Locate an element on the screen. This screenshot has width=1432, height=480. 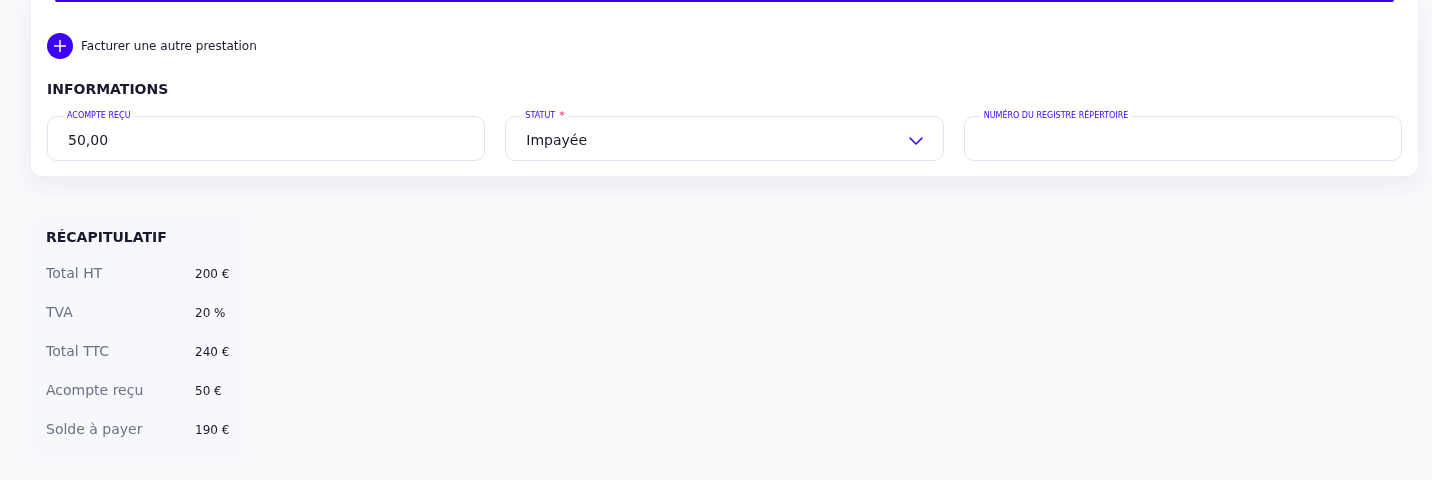
add-service-button is located at coordinates (60, 46).